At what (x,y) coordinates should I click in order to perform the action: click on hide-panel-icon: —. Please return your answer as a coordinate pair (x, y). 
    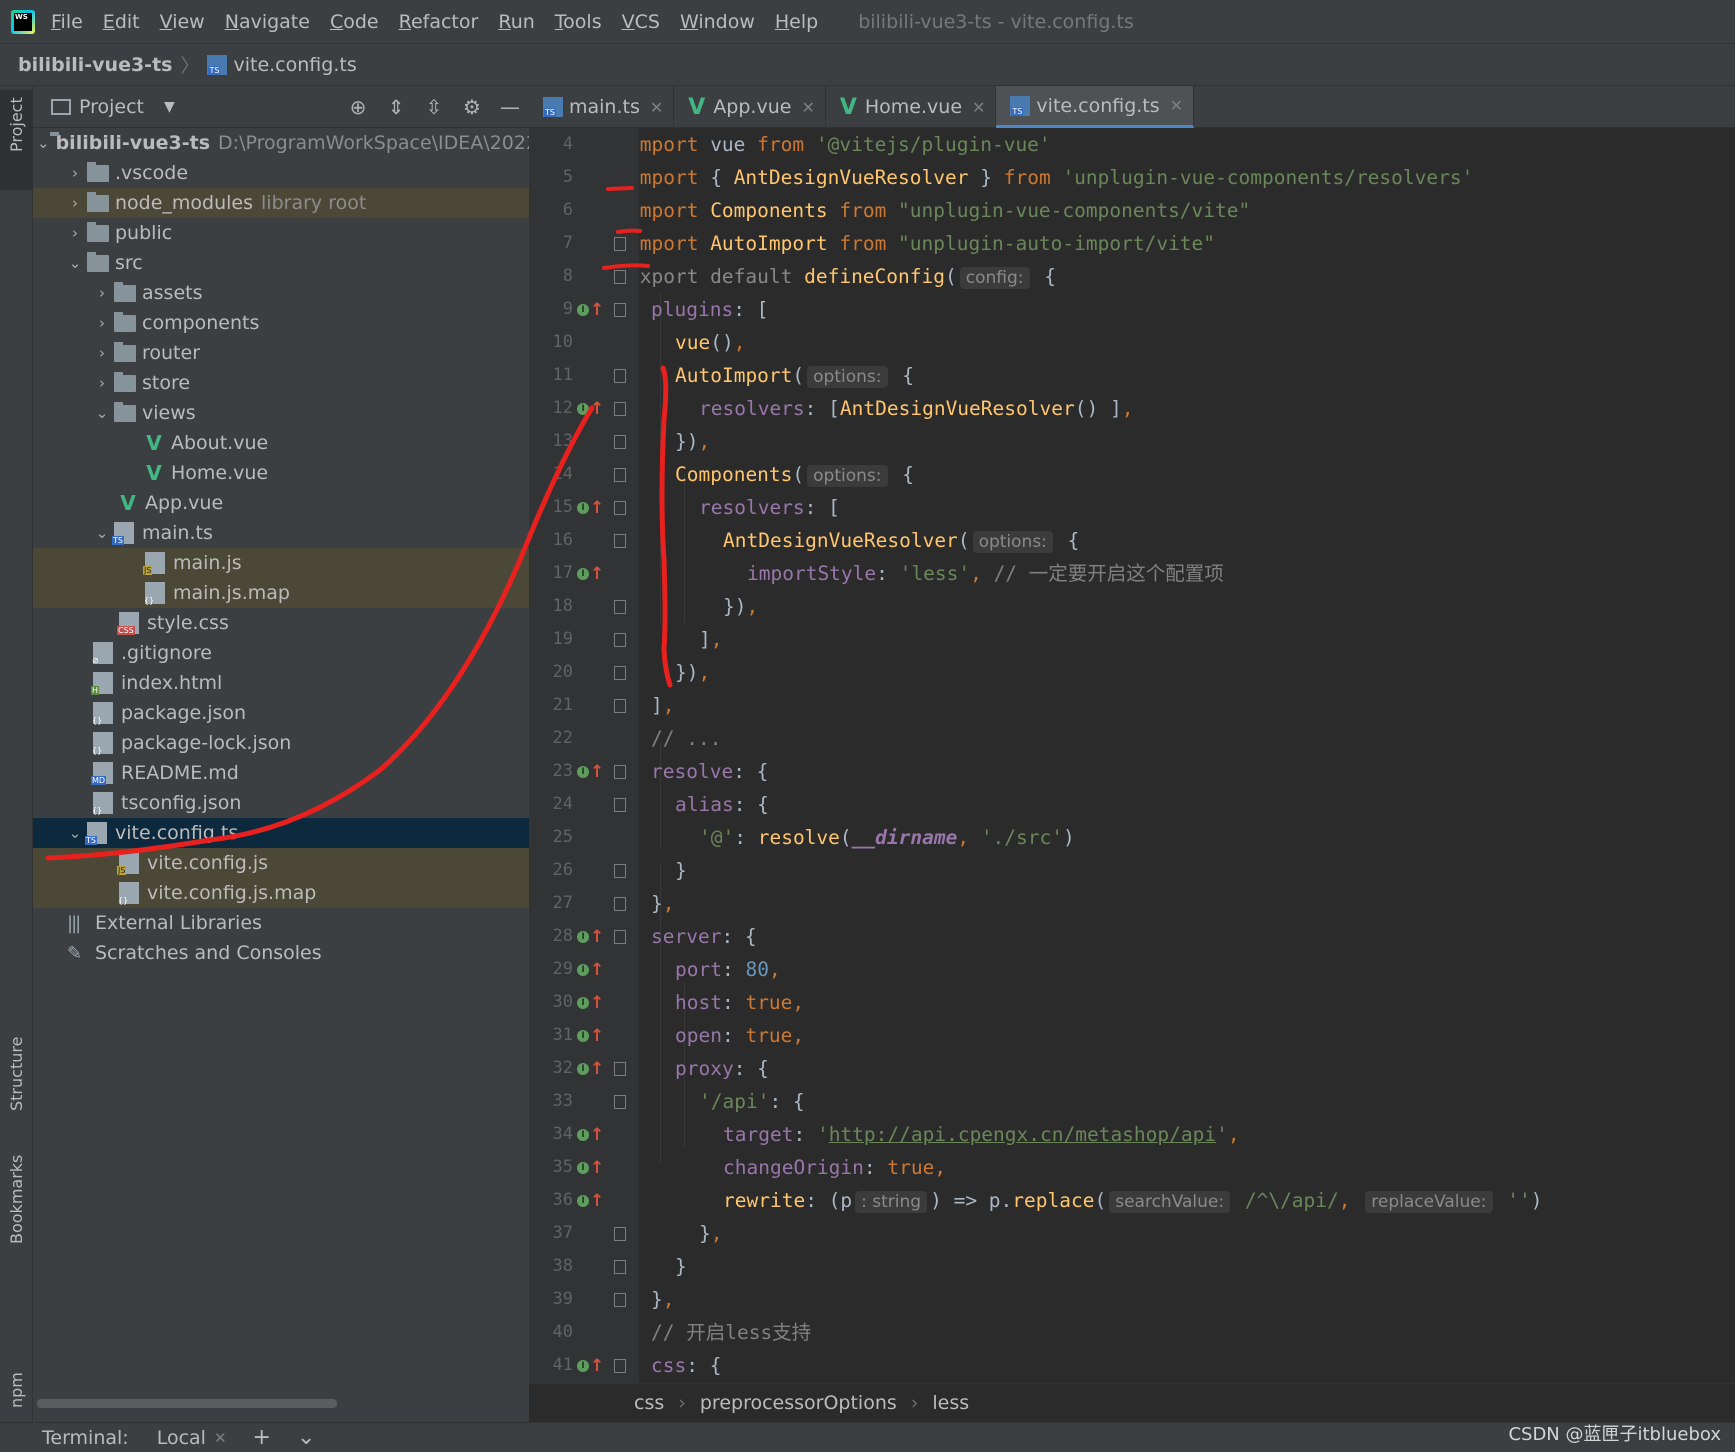
    Looking at the image, I should click on (510, 107).